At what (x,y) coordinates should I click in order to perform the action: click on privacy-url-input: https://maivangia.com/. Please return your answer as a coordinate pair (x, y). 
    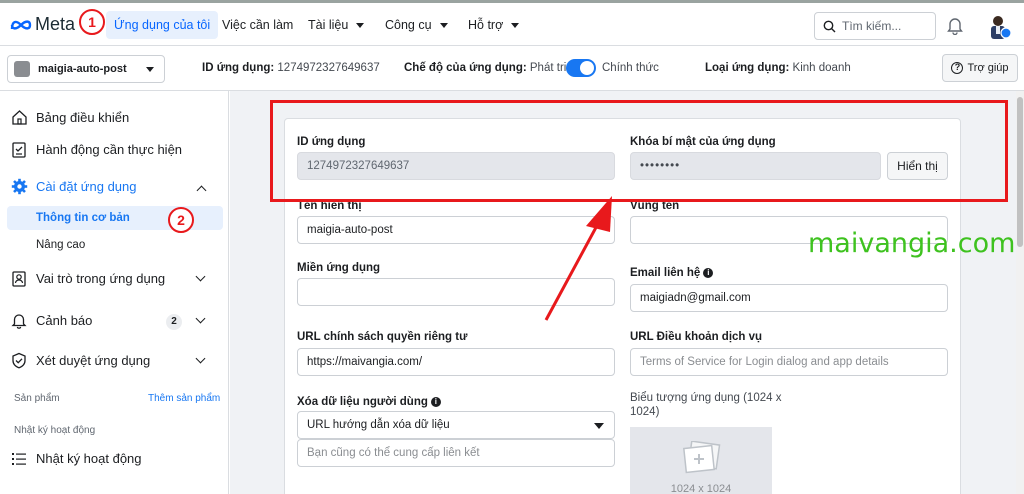
    Looking at the image, I should click on (456, 362).